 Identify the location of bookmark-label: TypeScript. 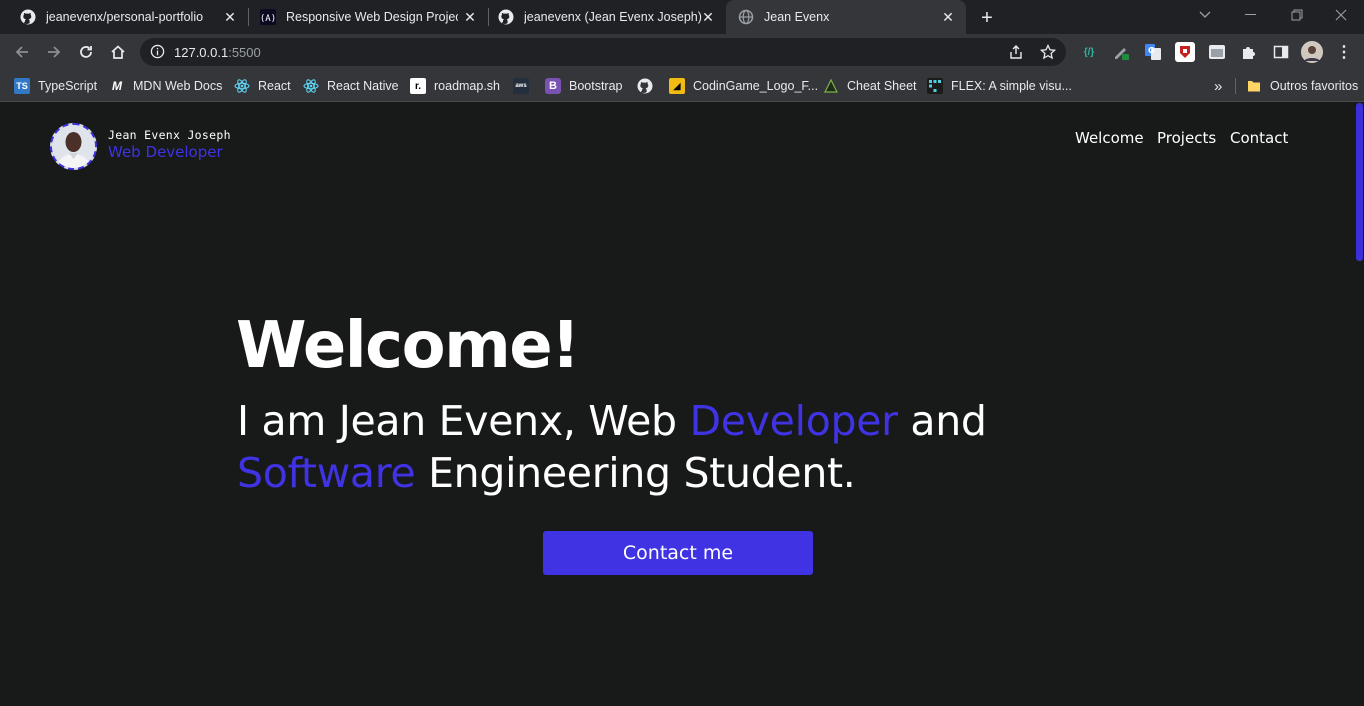
(68, 86).